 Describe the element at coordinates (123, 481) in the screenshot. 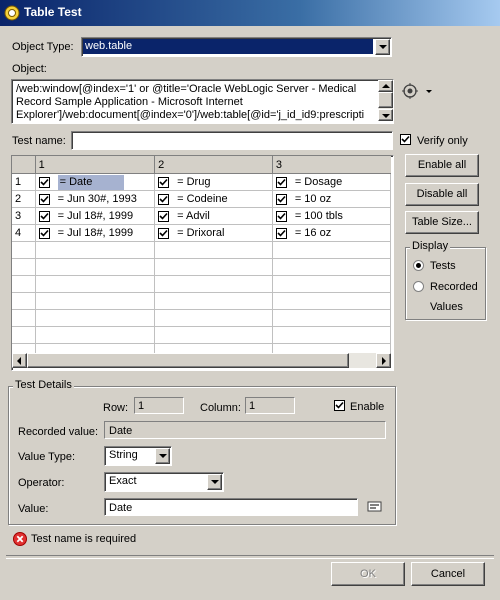

I see `operator-value: Exact` at that location.